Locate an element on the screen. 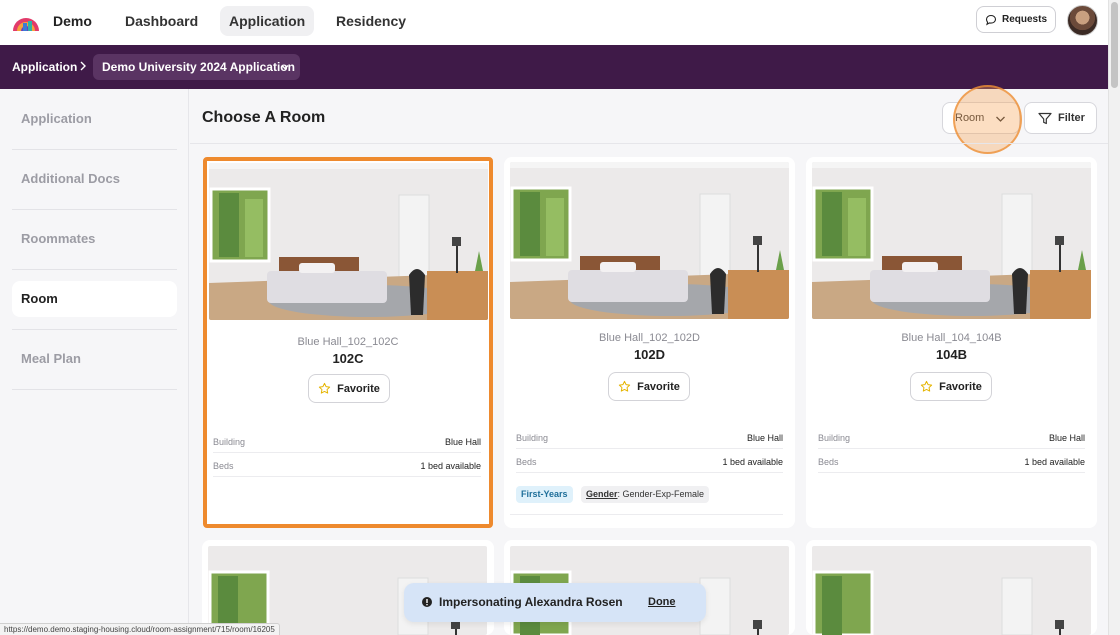 Image resolution: width=1120 pixels, height=635 pixels. room-subtitle: Blue Hall_102_102D is located at coordinates (649, 338).